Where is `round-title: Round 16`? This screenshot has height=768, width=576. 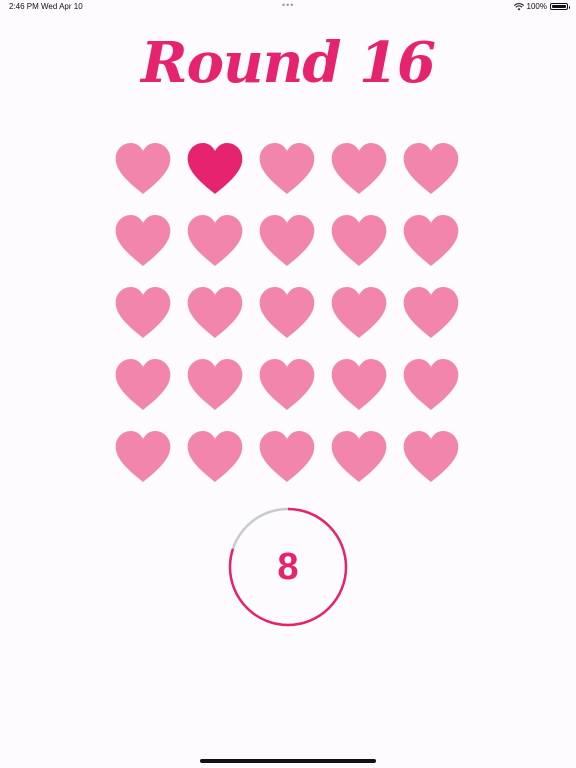
round-title: Round 16 is located at coordinates (288, 63).